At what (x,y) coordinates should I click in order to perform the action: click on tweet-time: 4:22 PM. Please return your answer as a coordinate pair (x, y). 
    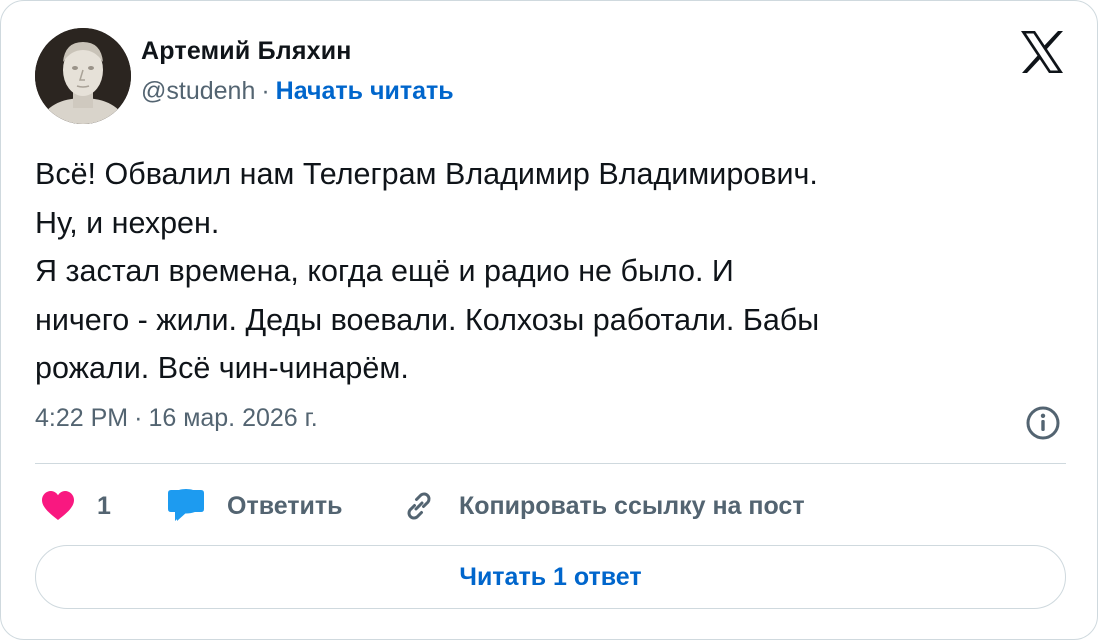
    Looking at the image, I should click on (82, 418).